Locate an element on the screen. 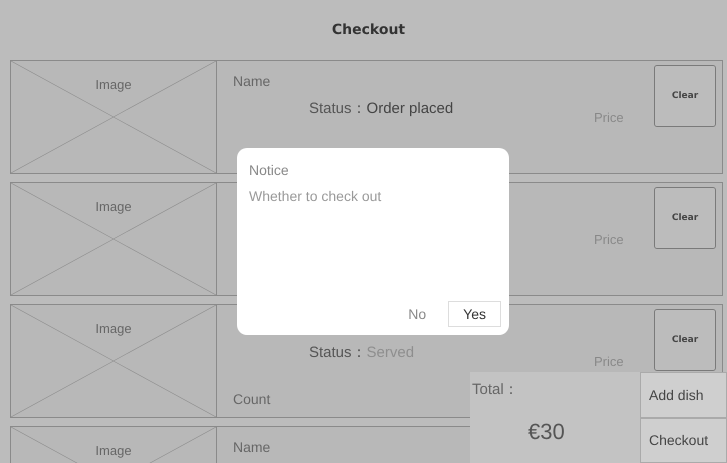 The width and height of the screenshot is (727, 463). dialog-message: Whether to check out is located at coordinates (315, 197).